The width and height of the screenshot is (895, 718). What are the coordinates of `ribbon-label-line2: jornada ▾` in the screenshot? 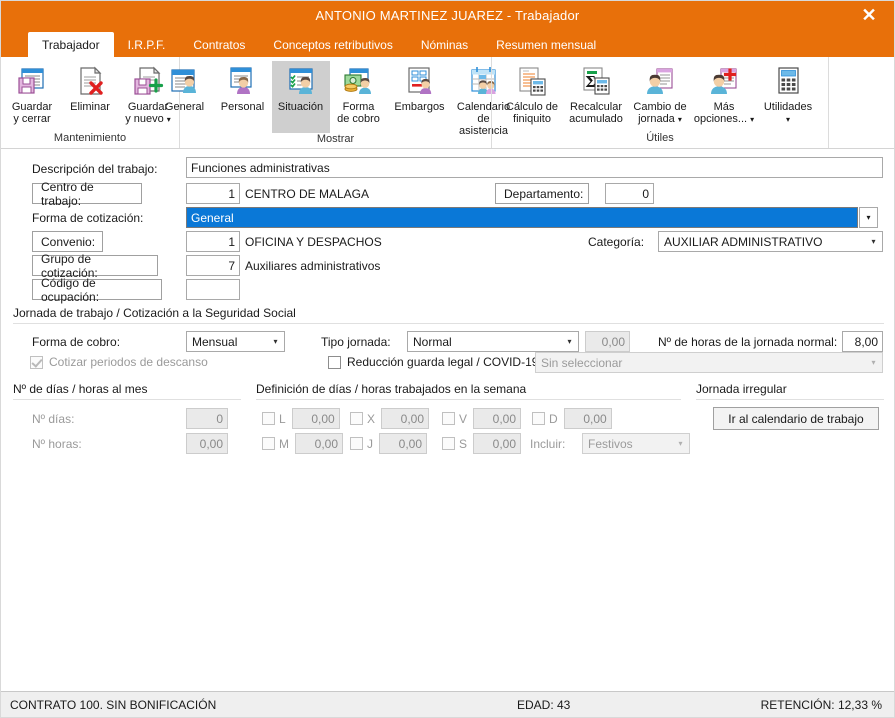 It's located at (660, 119).